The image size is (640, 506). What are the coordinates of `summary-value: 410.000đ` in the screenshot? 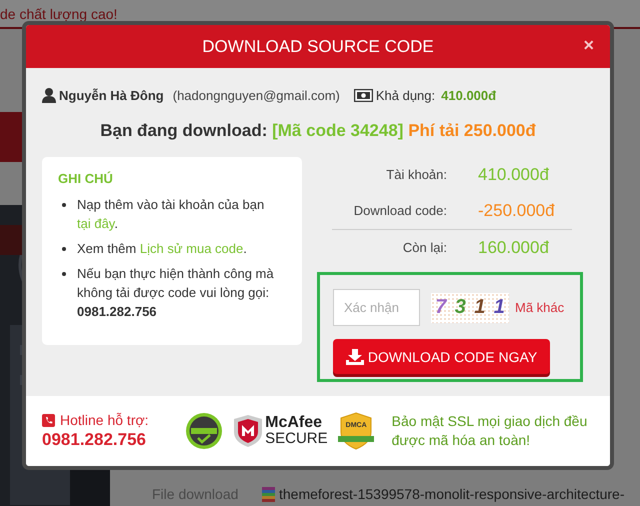 It's located at (514, 175).